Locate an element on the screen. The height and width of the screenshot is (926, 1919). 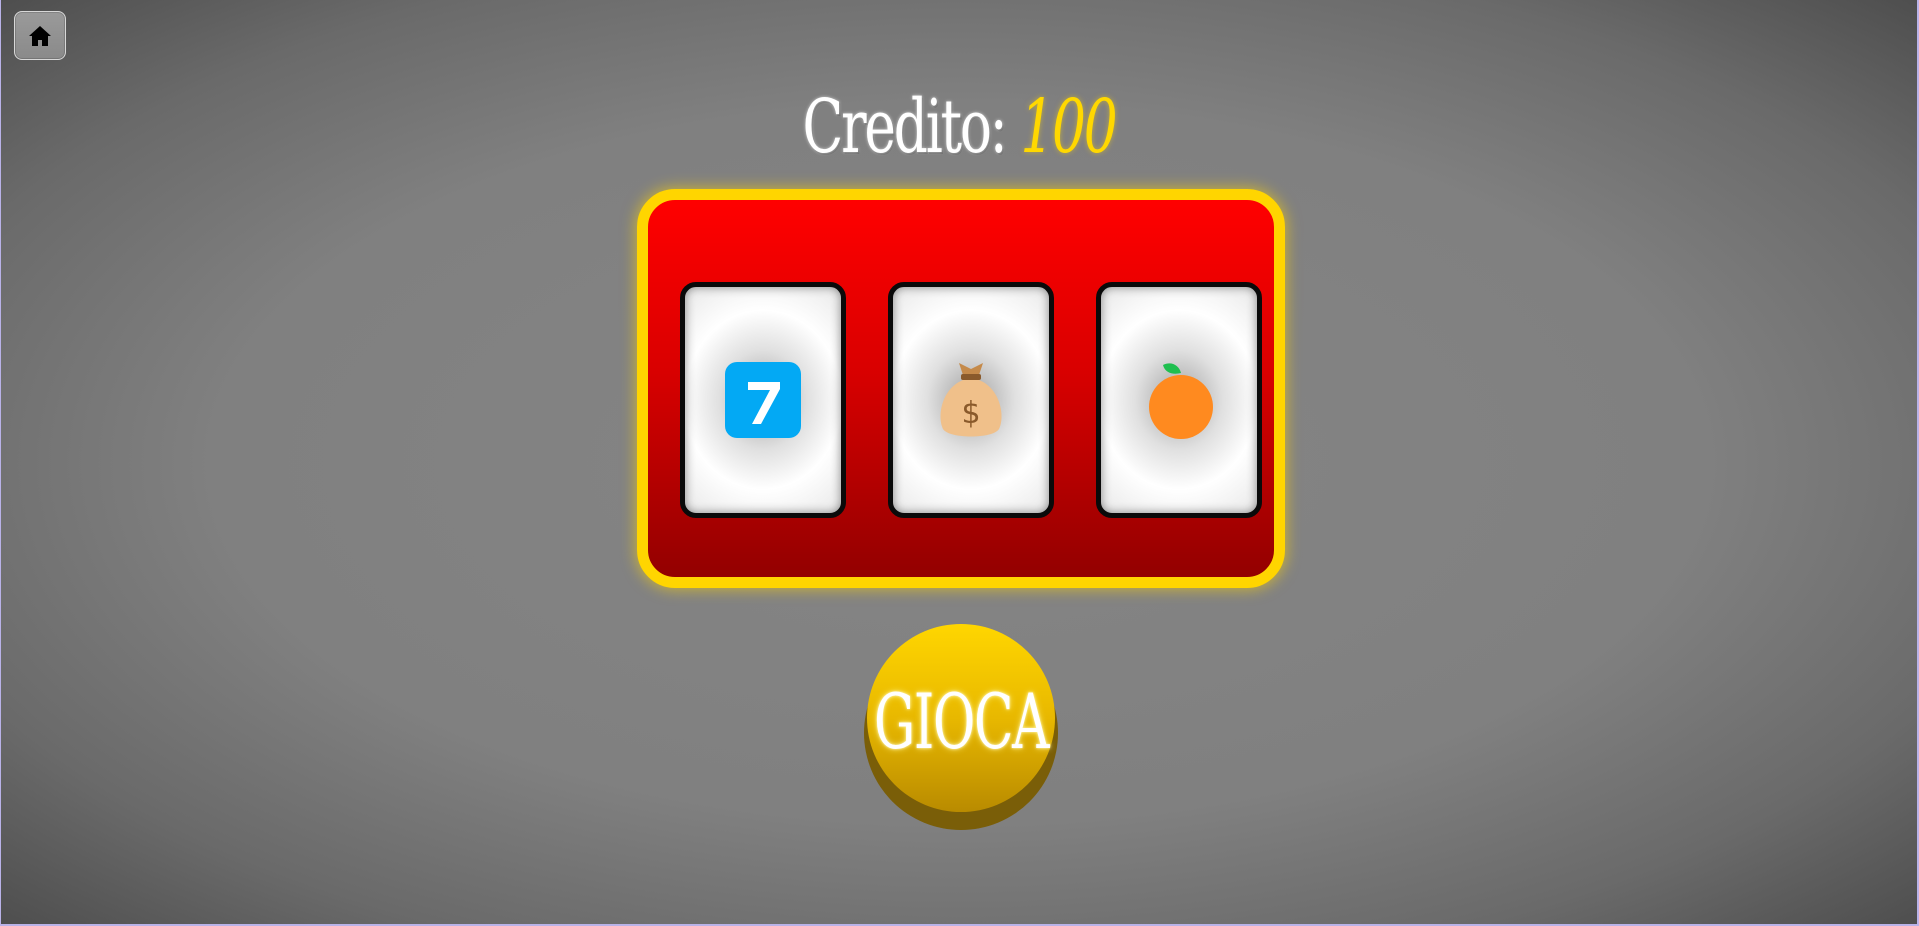
credit-value: 100 is located at coordinates (1068, 127).